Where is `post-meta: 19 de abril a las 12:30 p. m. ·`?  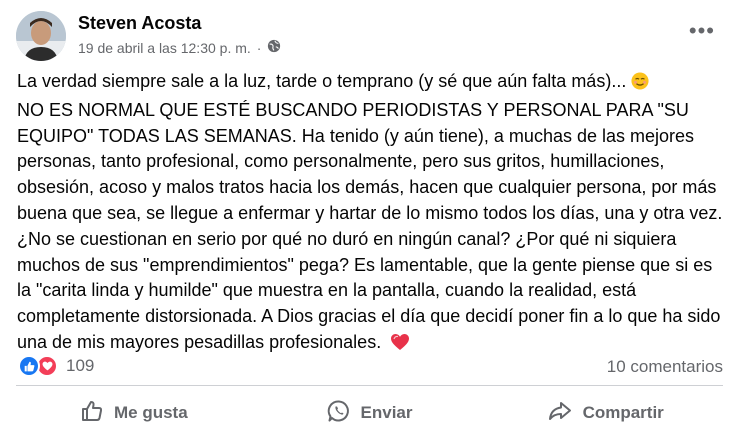 post-meta: 19 de abril a las 12:30 p. m. · is located at coordinates (179, 47).